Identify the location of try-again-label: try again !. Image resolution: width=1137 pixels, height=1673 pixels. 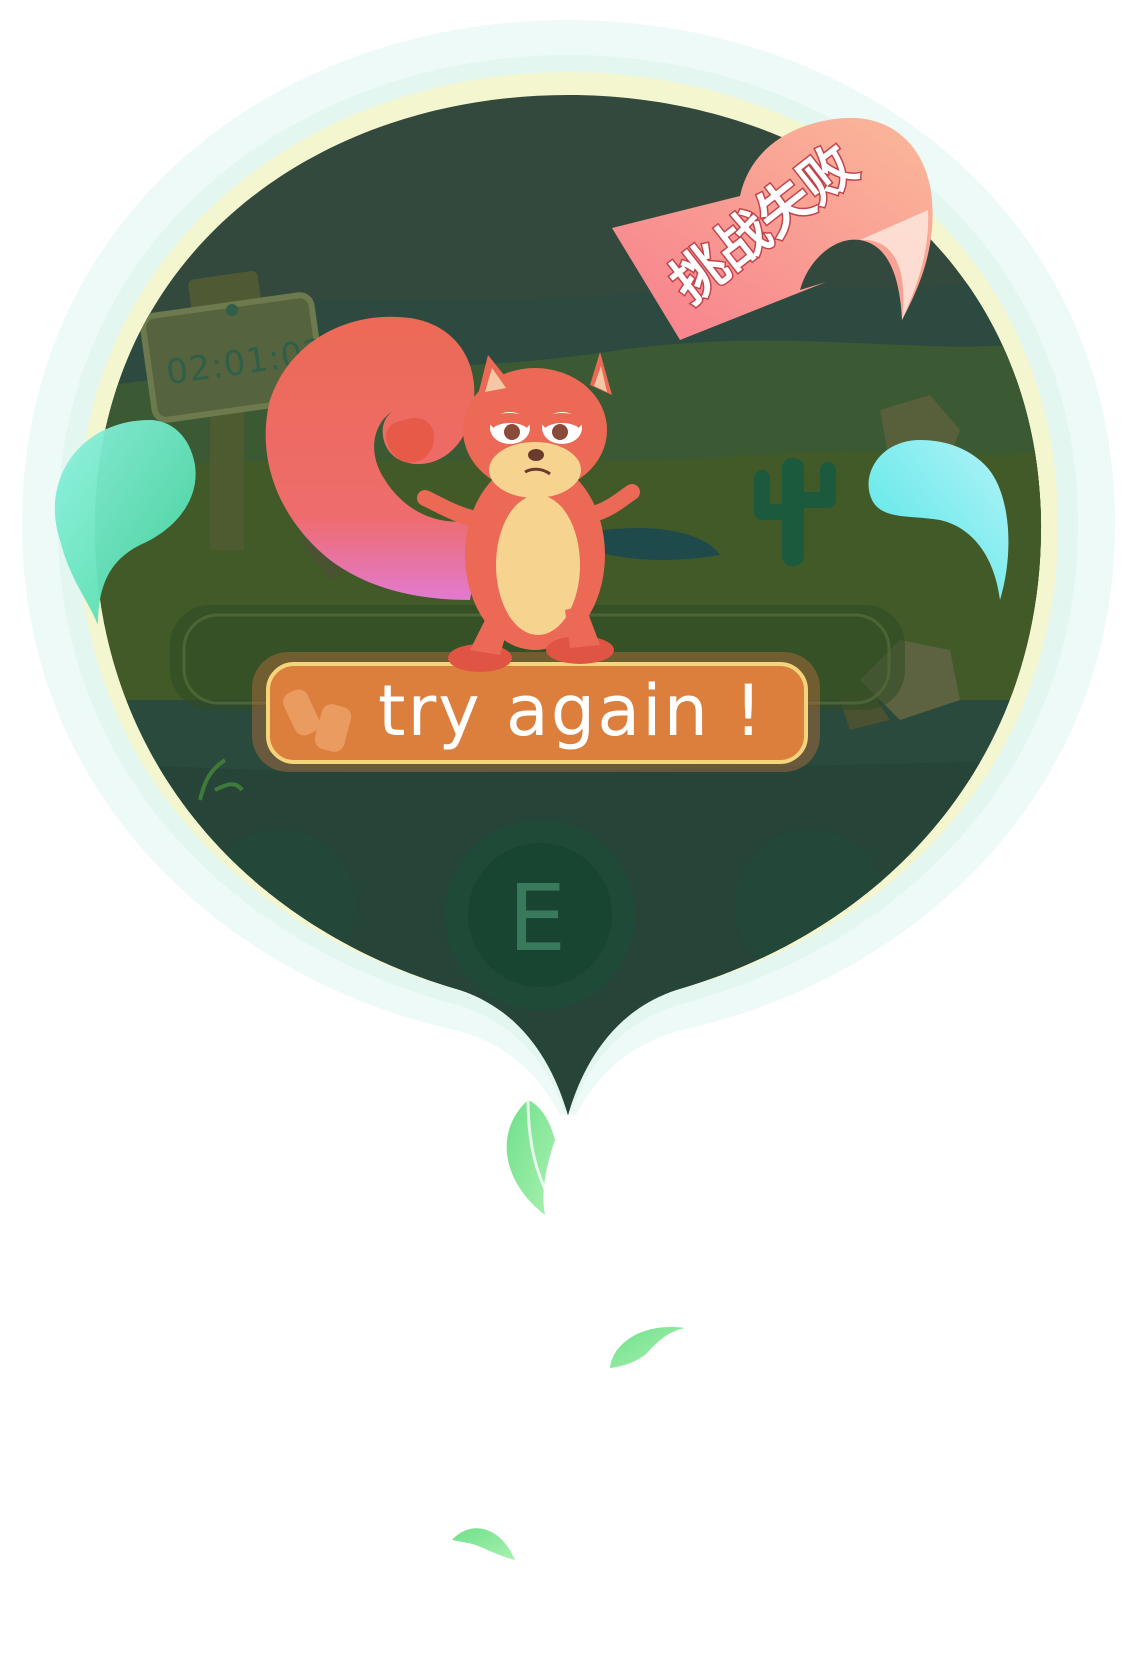
(571, 711).